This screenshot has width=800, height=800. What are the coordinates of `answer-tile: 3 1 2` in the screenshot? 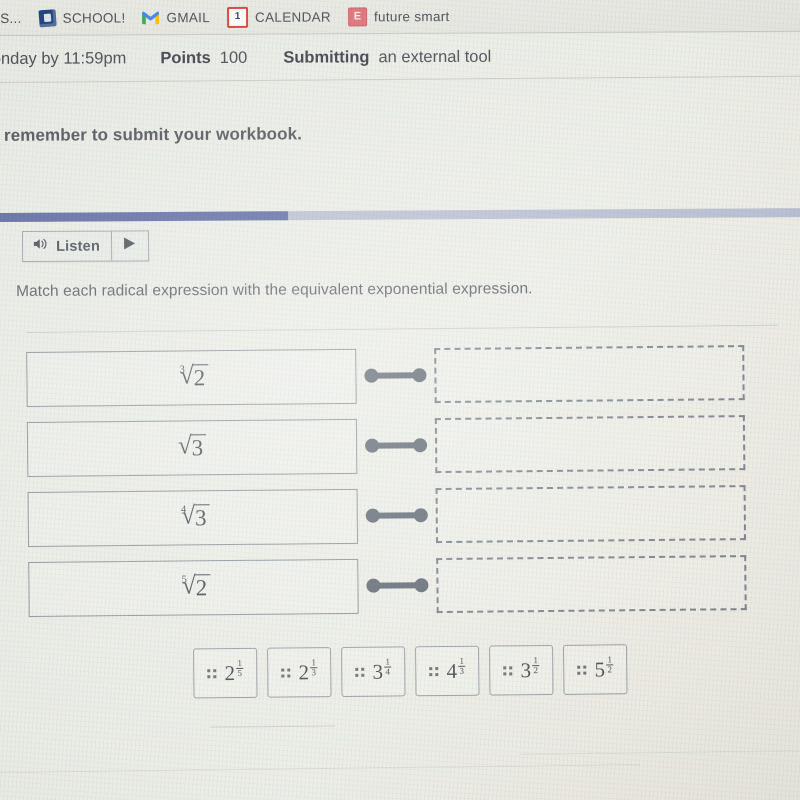 It's located at (521, 670).